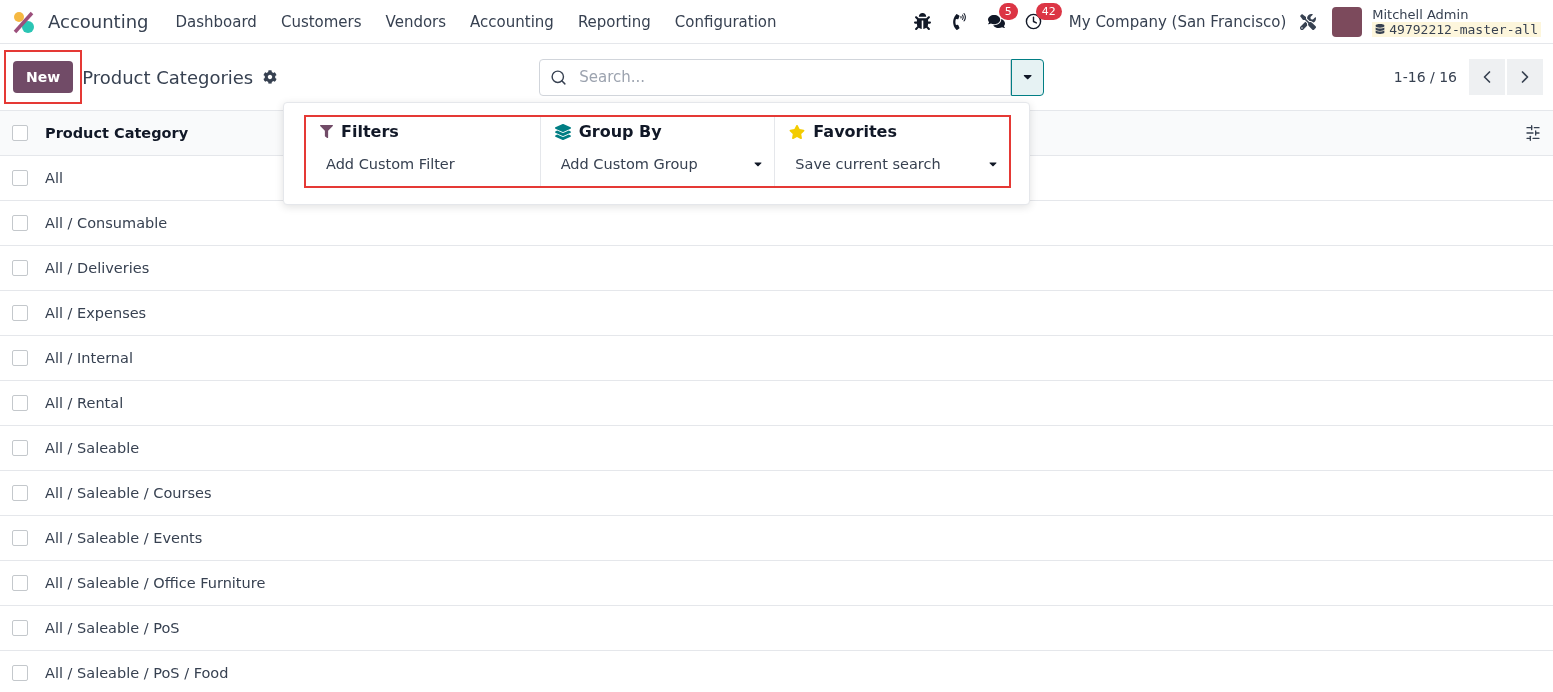 The width and height of the screenshot is (1553, 692). Describe the element at coordinates (20, 133) in the screenshot. I see `select-all-checkbox` at that location.